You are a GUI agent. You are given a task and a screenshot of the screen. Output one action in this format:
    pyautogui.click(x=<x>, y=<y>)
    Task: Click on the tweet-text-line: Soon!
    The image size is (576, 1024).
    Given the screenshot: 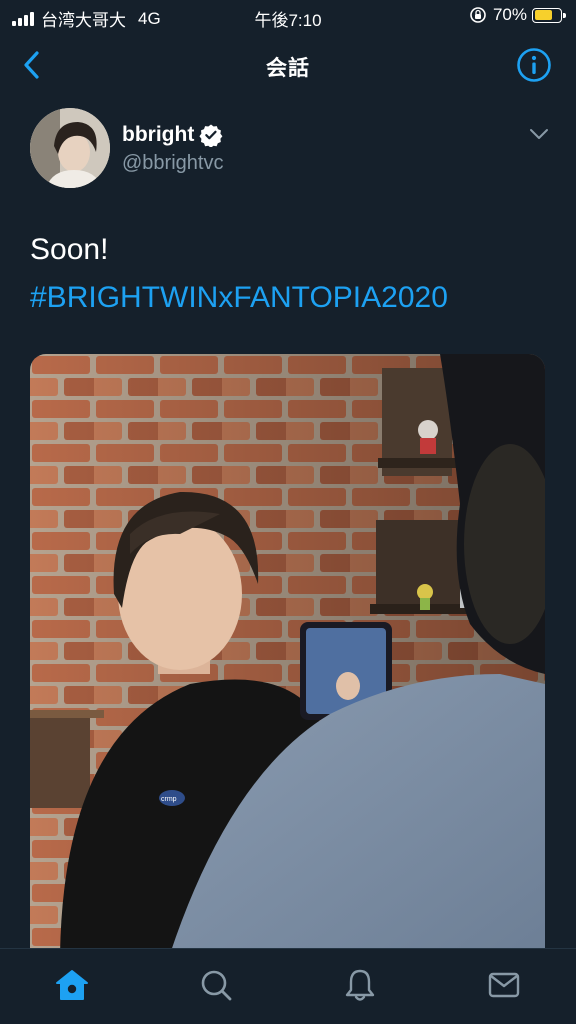 What is the action you would take?
    pyautogui.click(x=69, y=249)
    